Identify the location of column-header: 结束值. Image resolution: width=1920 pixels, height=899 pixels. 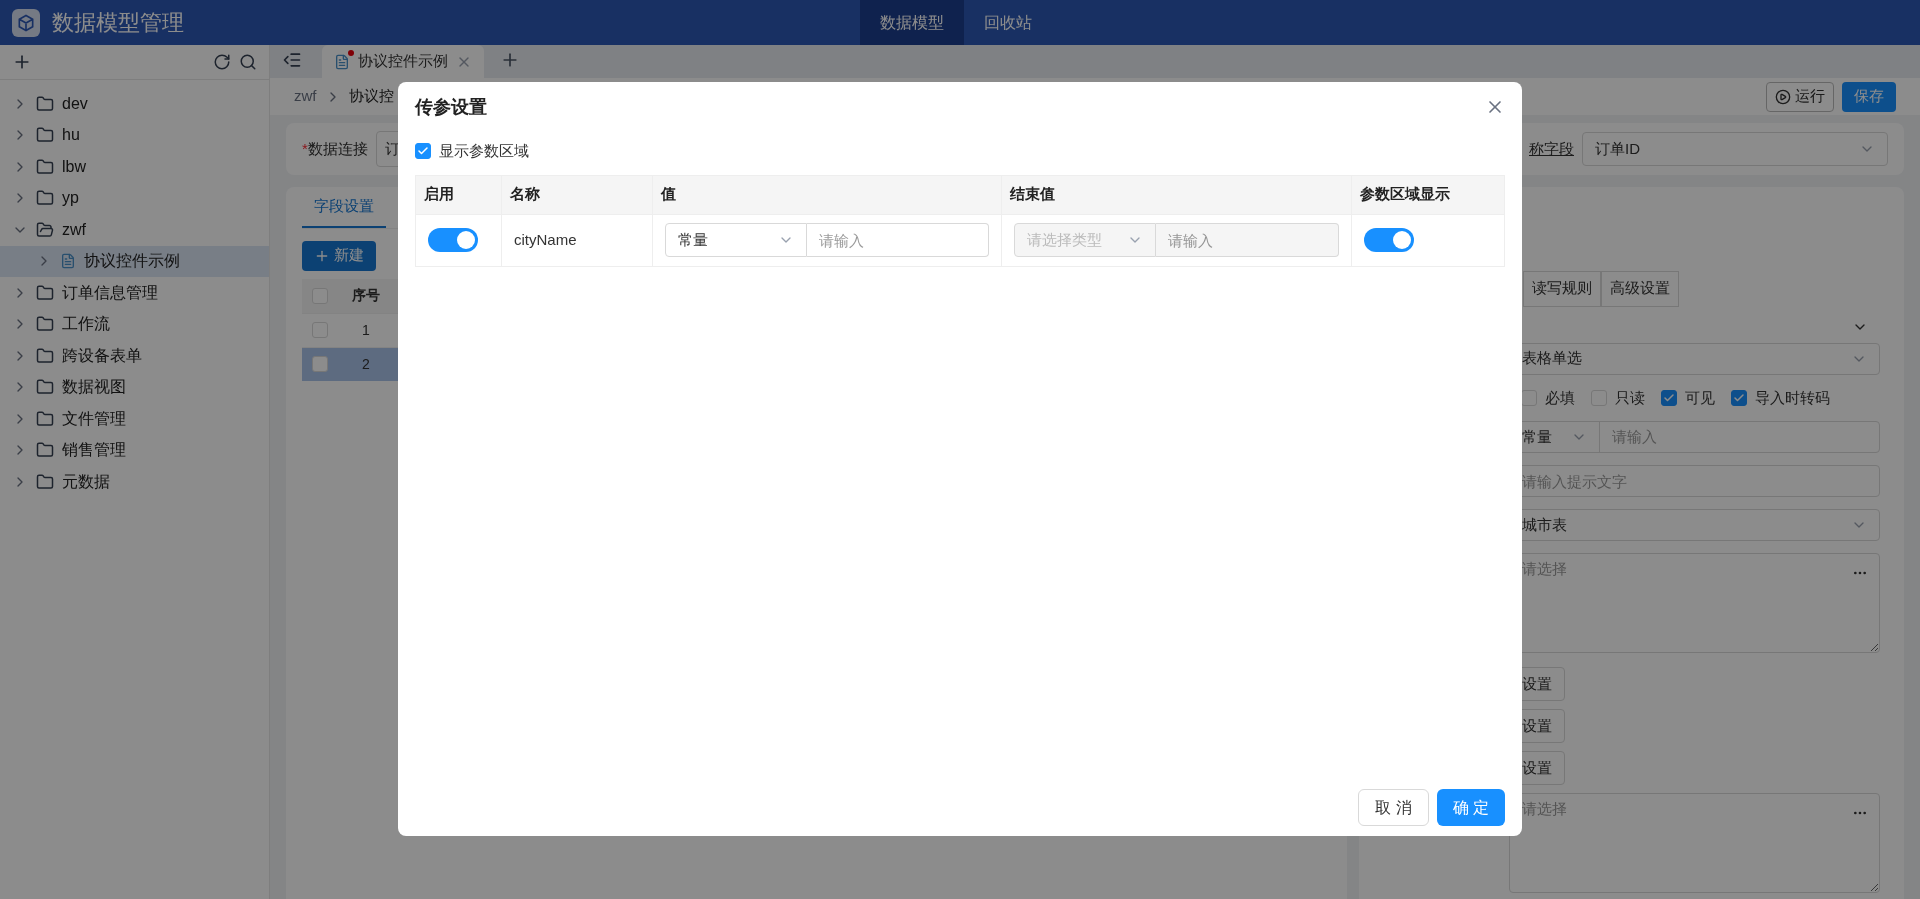
(1032, 194).